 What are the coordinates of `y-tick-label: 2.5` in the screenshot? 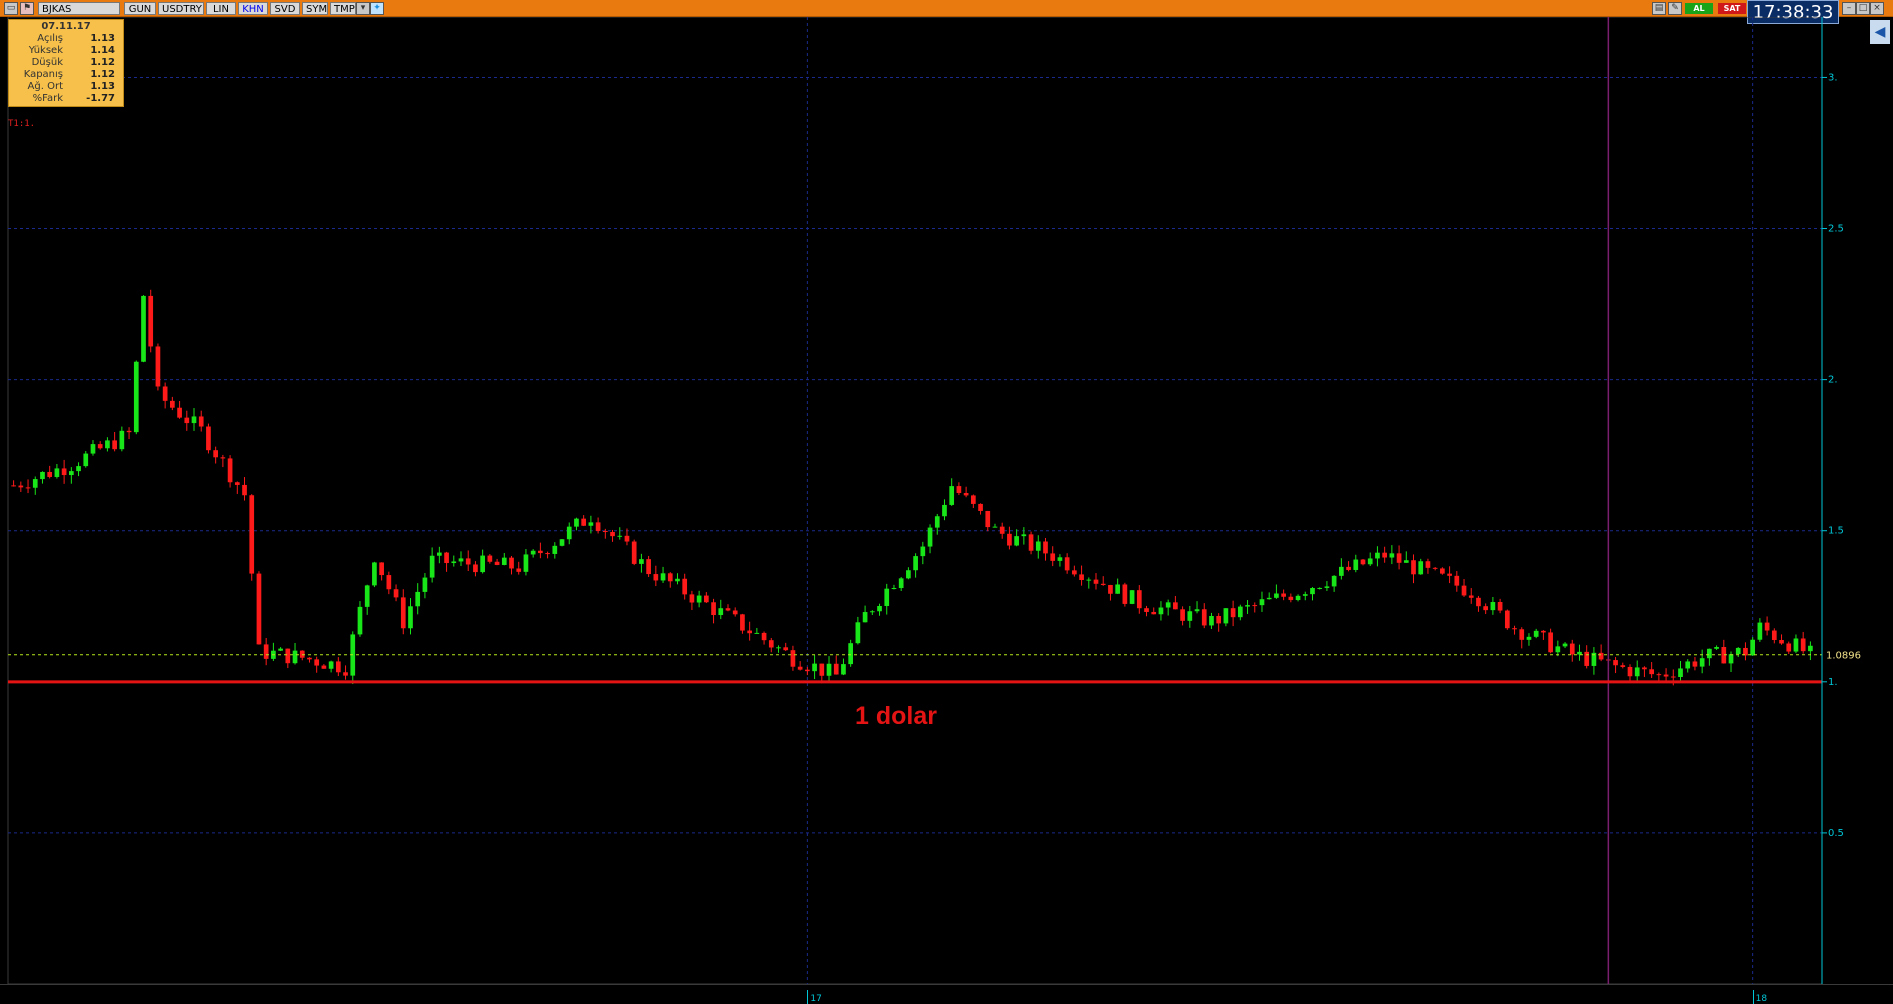 It's located at (1836, 229).